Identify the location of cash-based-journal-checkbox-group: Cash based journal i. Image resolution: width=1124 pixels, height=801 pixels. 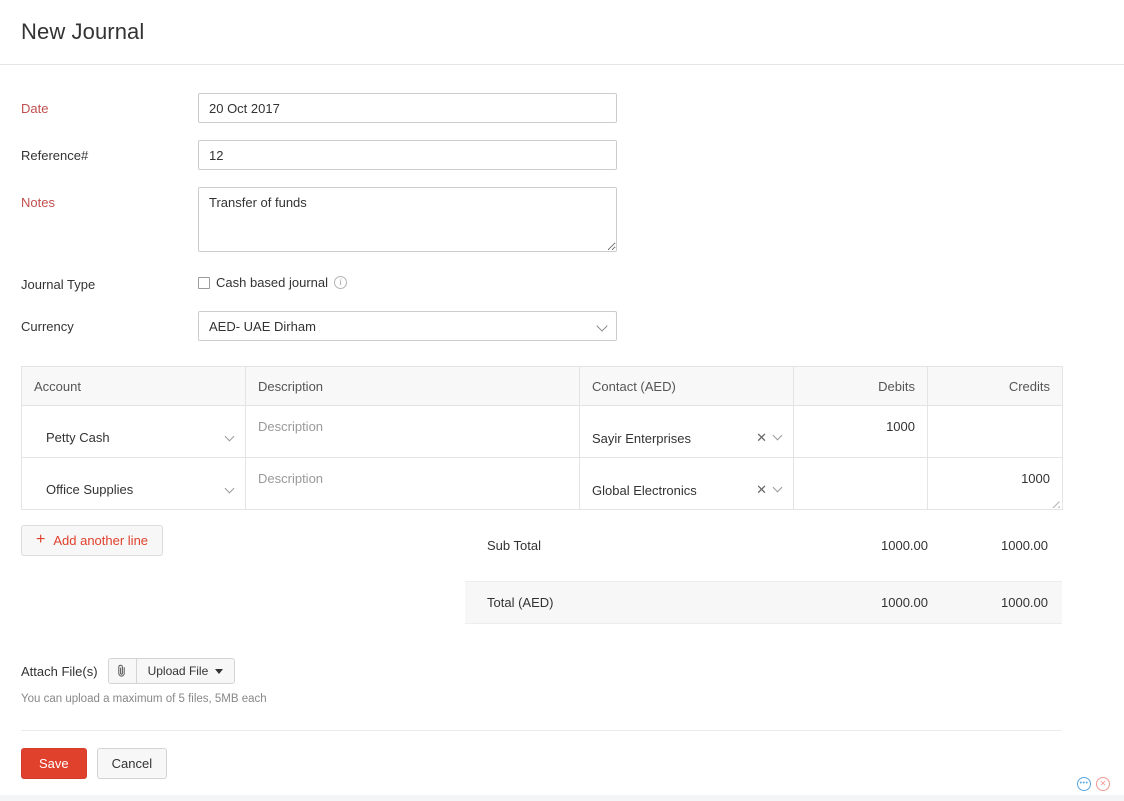
(273, 279).